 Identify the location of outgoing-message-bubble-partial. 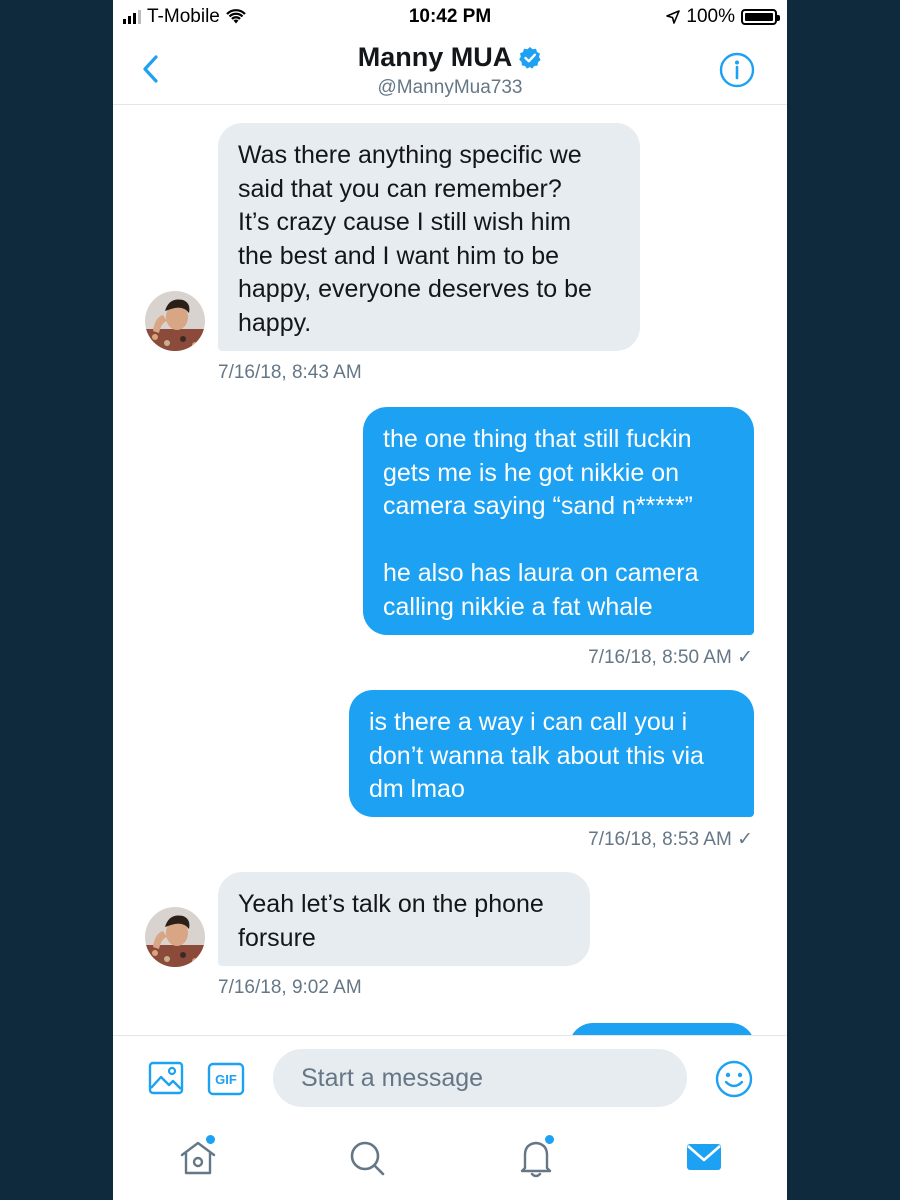
(662, 1029).